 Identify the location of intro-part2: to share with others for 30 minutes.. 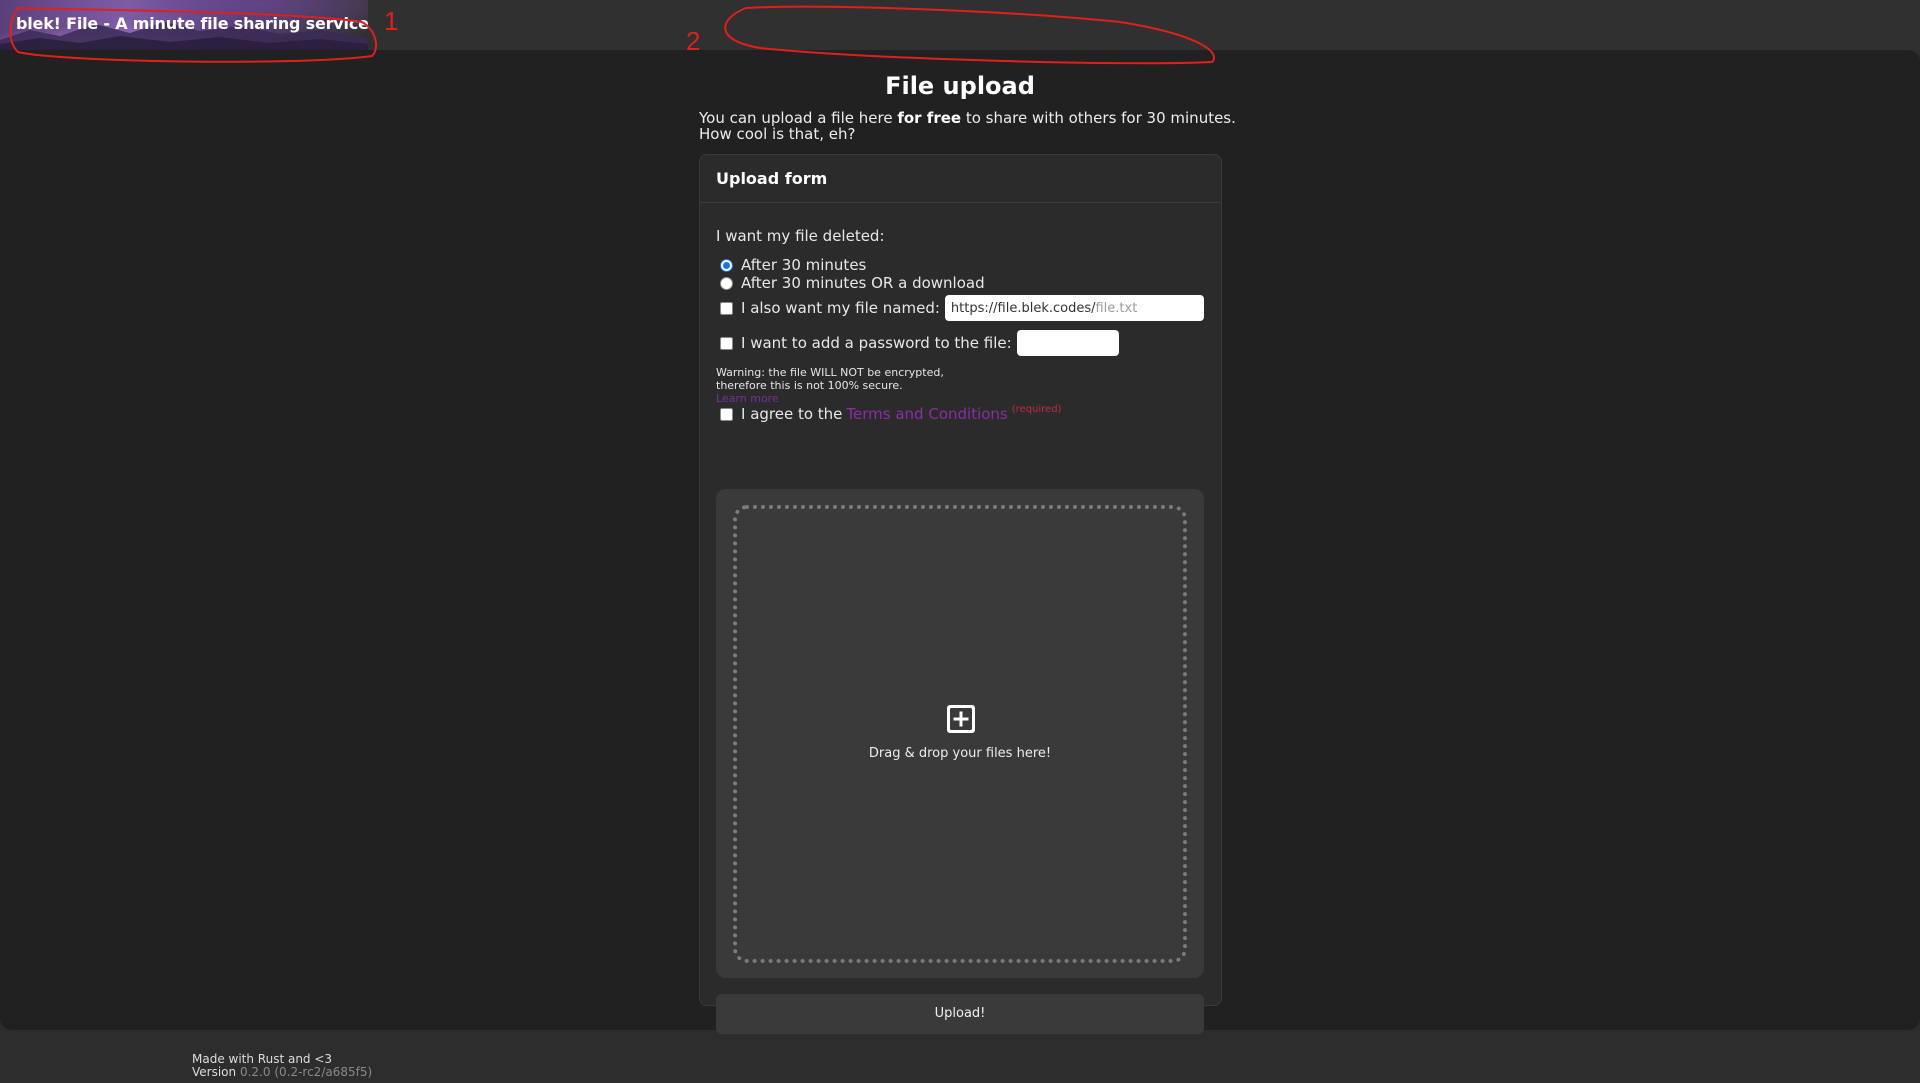
(1098, 118).